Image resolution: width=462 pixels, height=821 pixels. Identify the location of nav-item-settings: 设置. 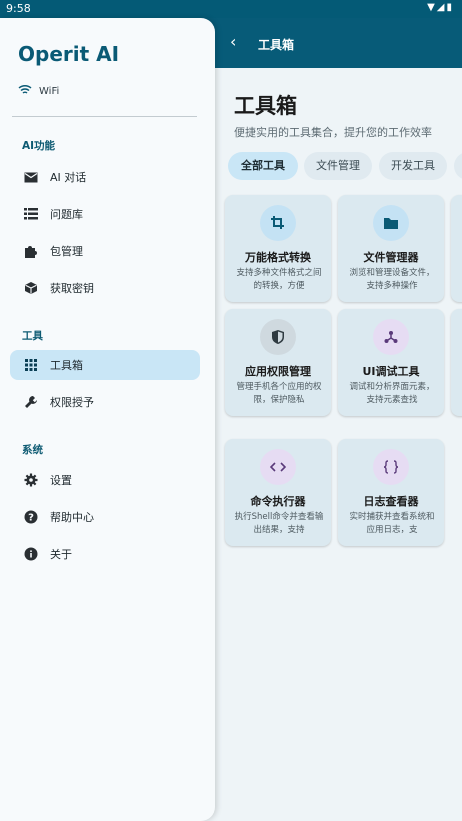
(105, 480).